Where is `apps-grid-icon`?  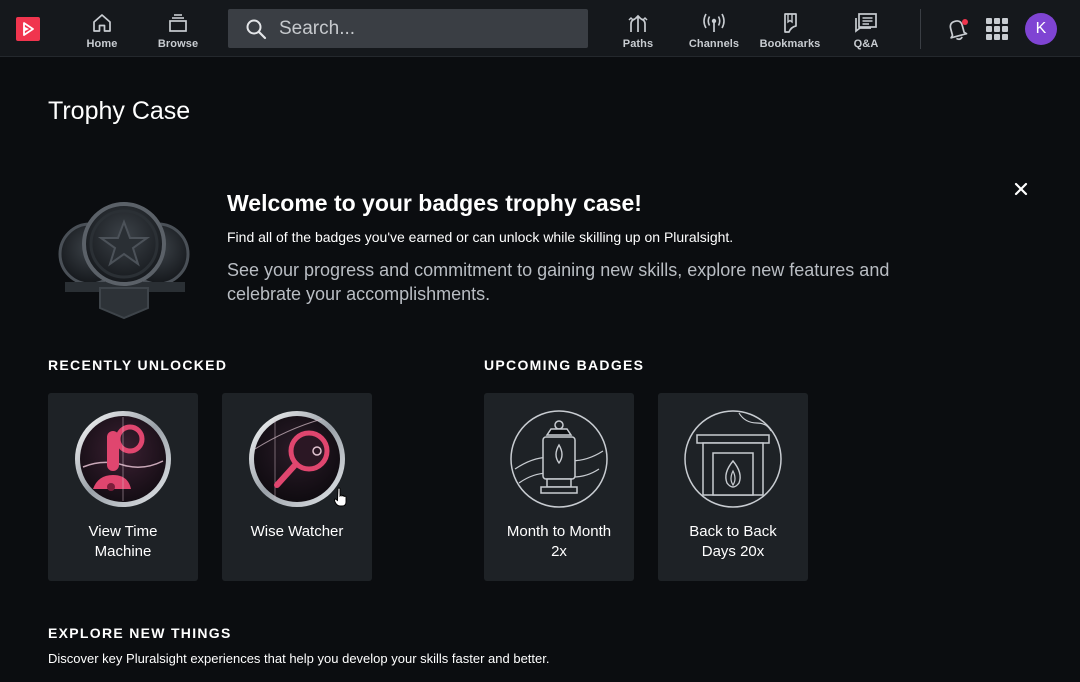
apps-grid-icon is located at coordinates (997, 29).